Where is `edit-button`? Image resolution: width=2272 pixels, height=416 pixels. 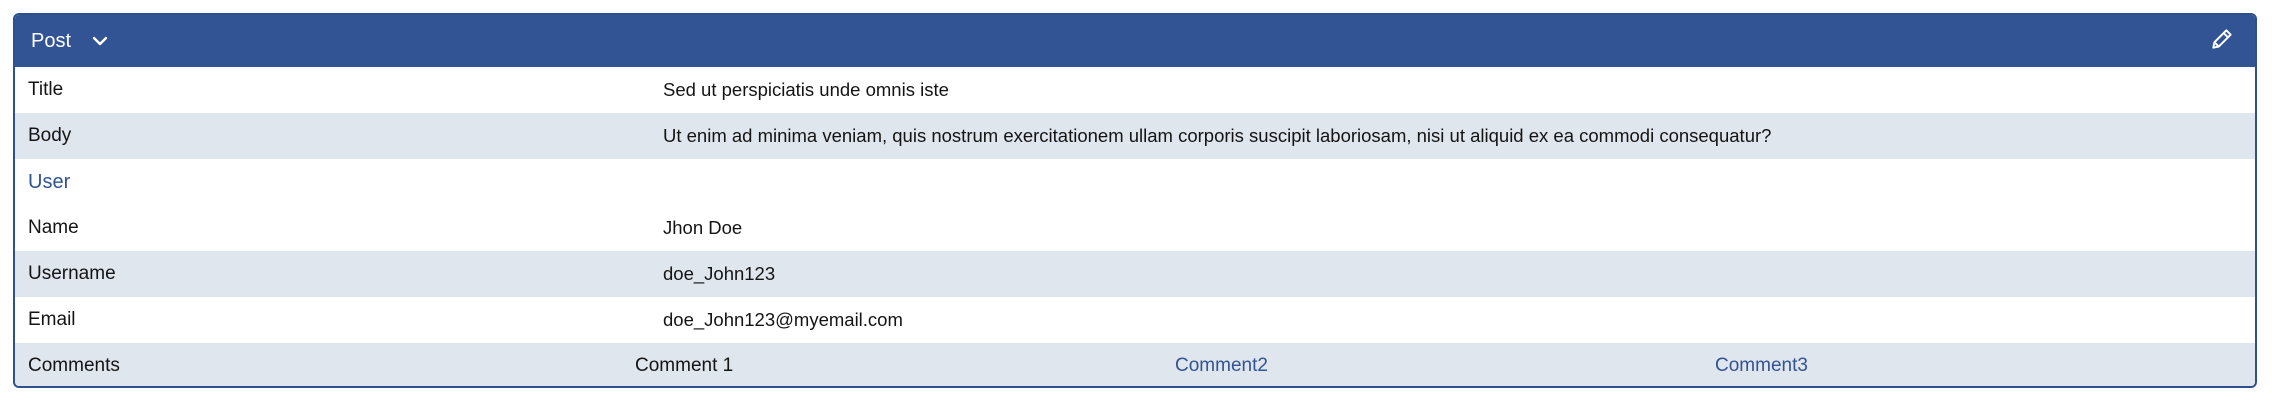 edit-button is located at coordinates (2222, 41).